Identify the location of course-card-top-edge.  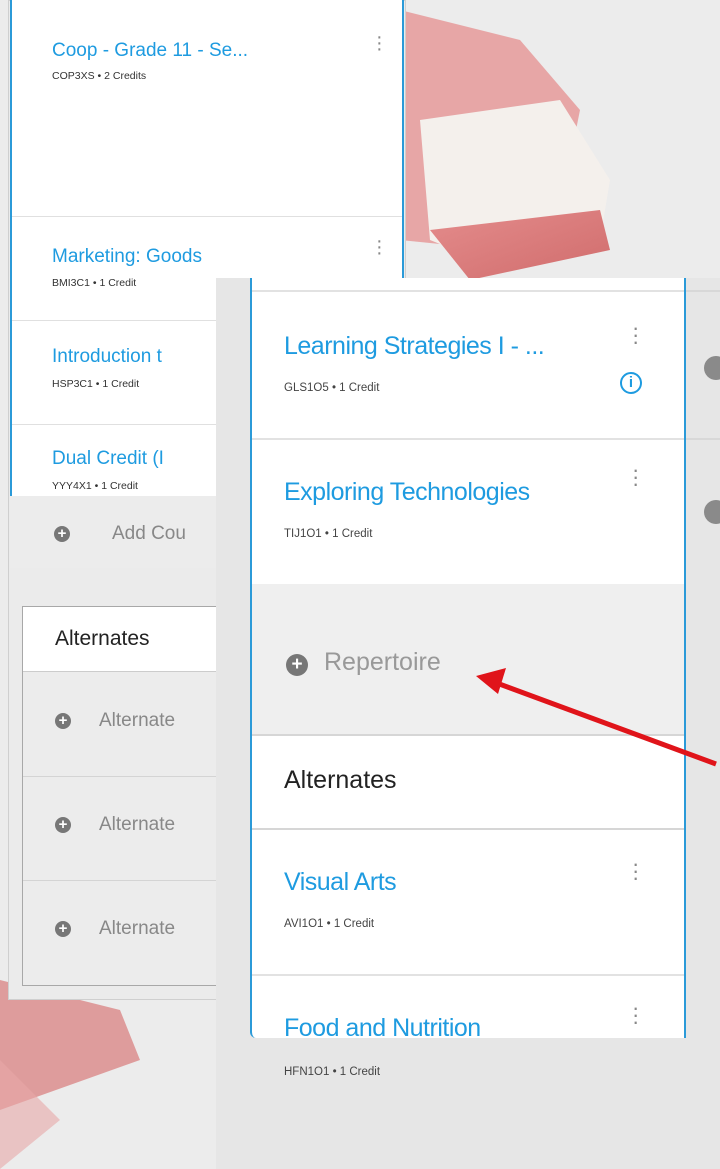
(468, 285).